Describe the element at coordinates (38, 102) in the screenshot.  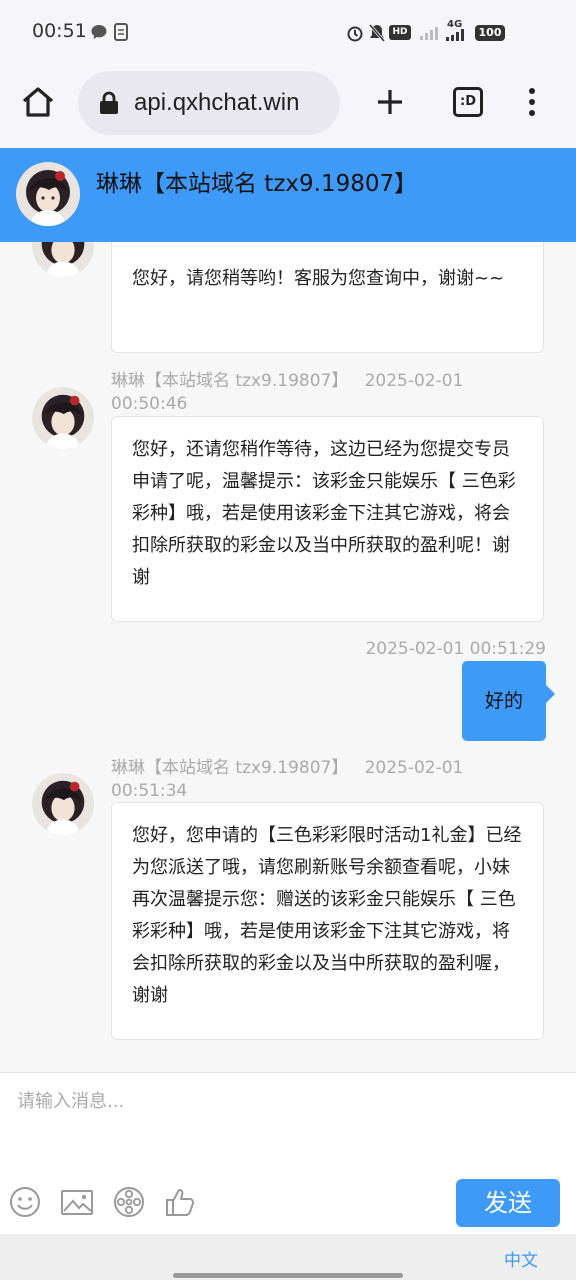
I see `home-icon` at that location.